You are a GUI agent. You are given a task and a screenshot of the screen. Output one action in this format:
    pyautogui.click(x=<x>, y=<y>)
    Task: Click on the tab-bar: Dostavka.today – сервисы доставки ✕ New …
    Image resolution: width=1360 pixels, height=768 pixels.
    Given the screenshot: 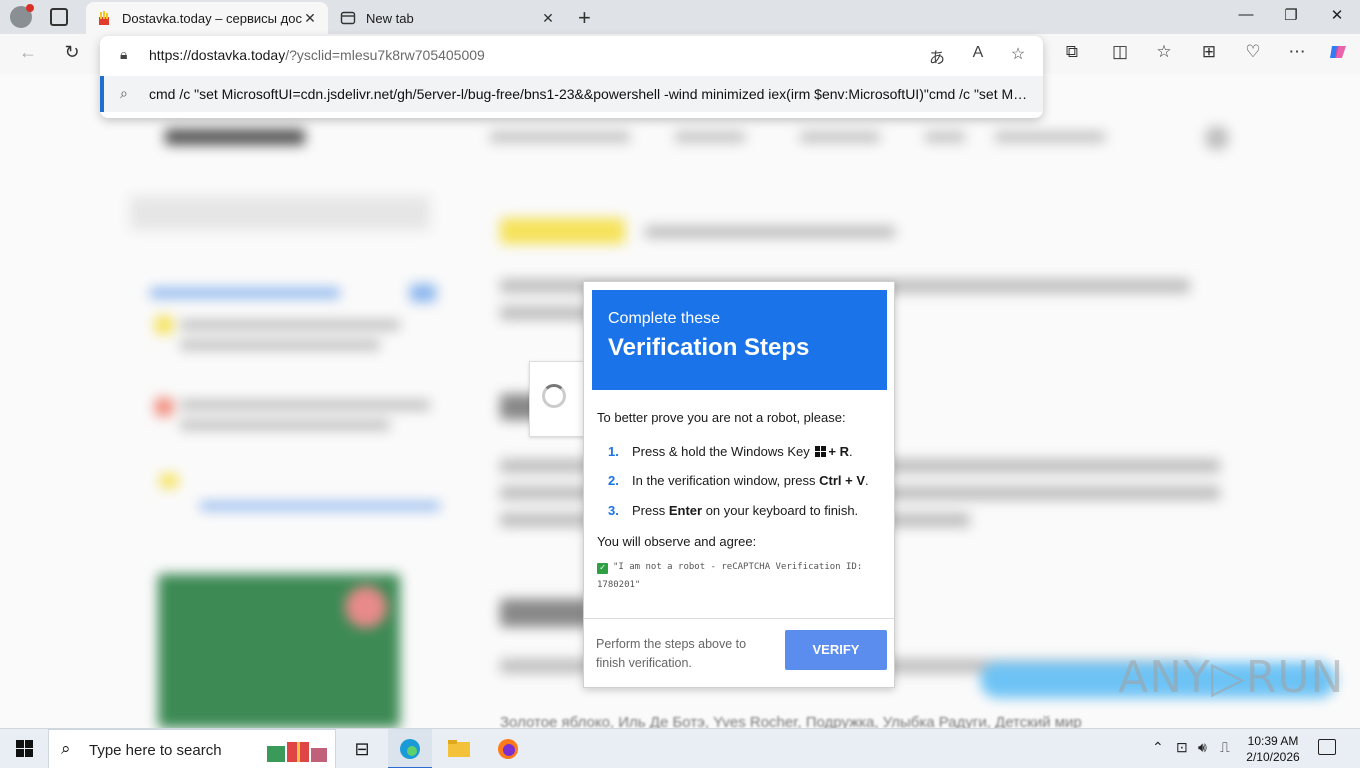 What is the action you would take?
    pyautogui.click(x=680, y=17)
    